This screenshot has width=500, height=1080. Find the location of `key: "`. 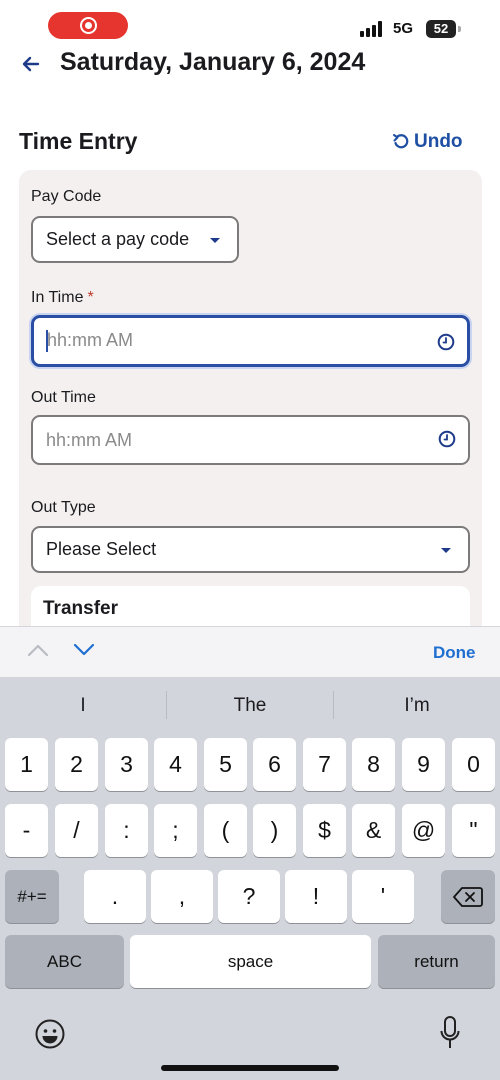

key: " is located at coordinates (473, 830).